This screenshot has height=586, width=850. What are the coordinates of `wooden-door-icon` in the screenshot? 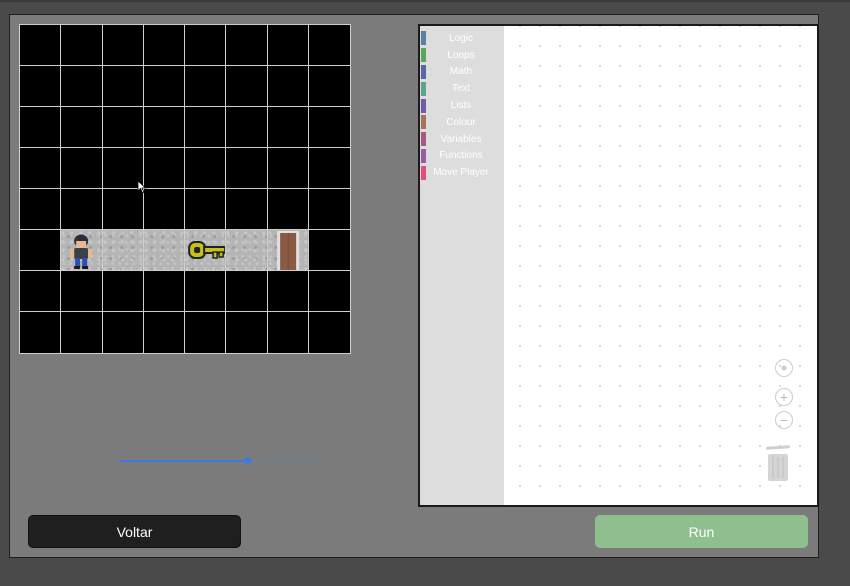 It's located at (287, 250).